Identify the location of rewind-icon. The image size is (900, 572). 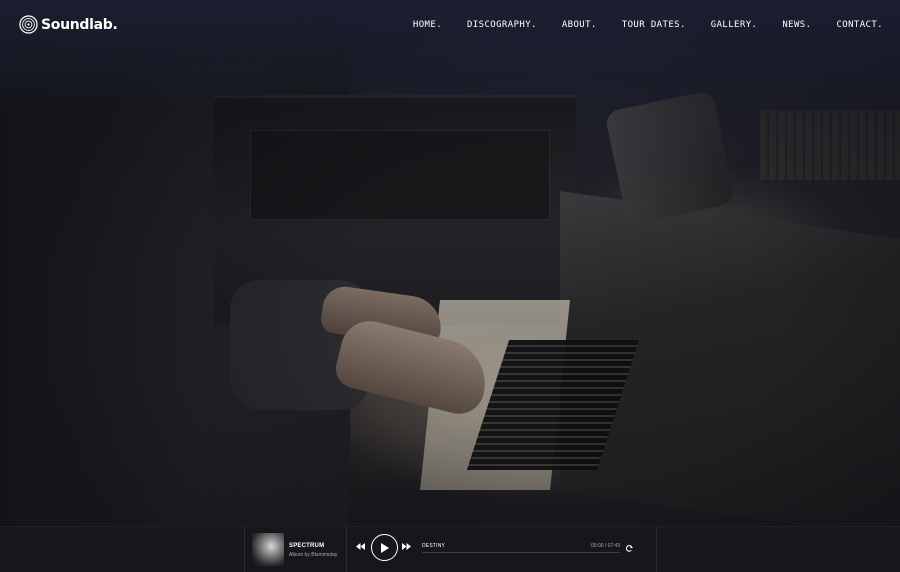
(360, 546).